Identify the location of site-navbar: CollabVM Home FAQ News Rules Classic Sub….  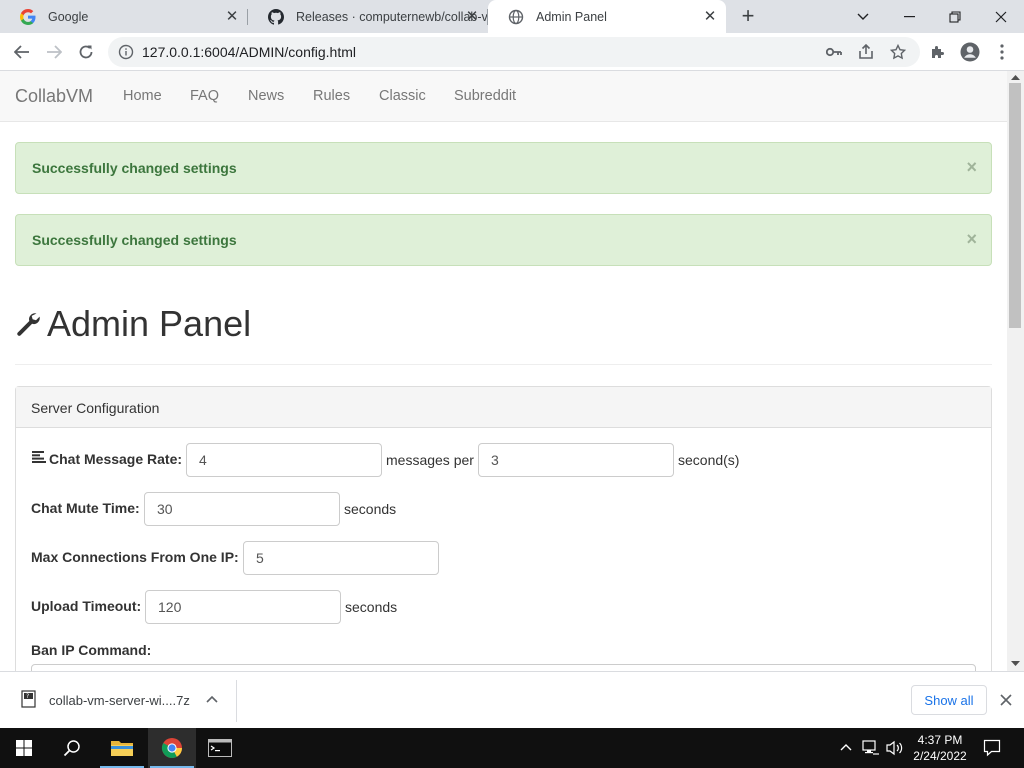
(503, 96).